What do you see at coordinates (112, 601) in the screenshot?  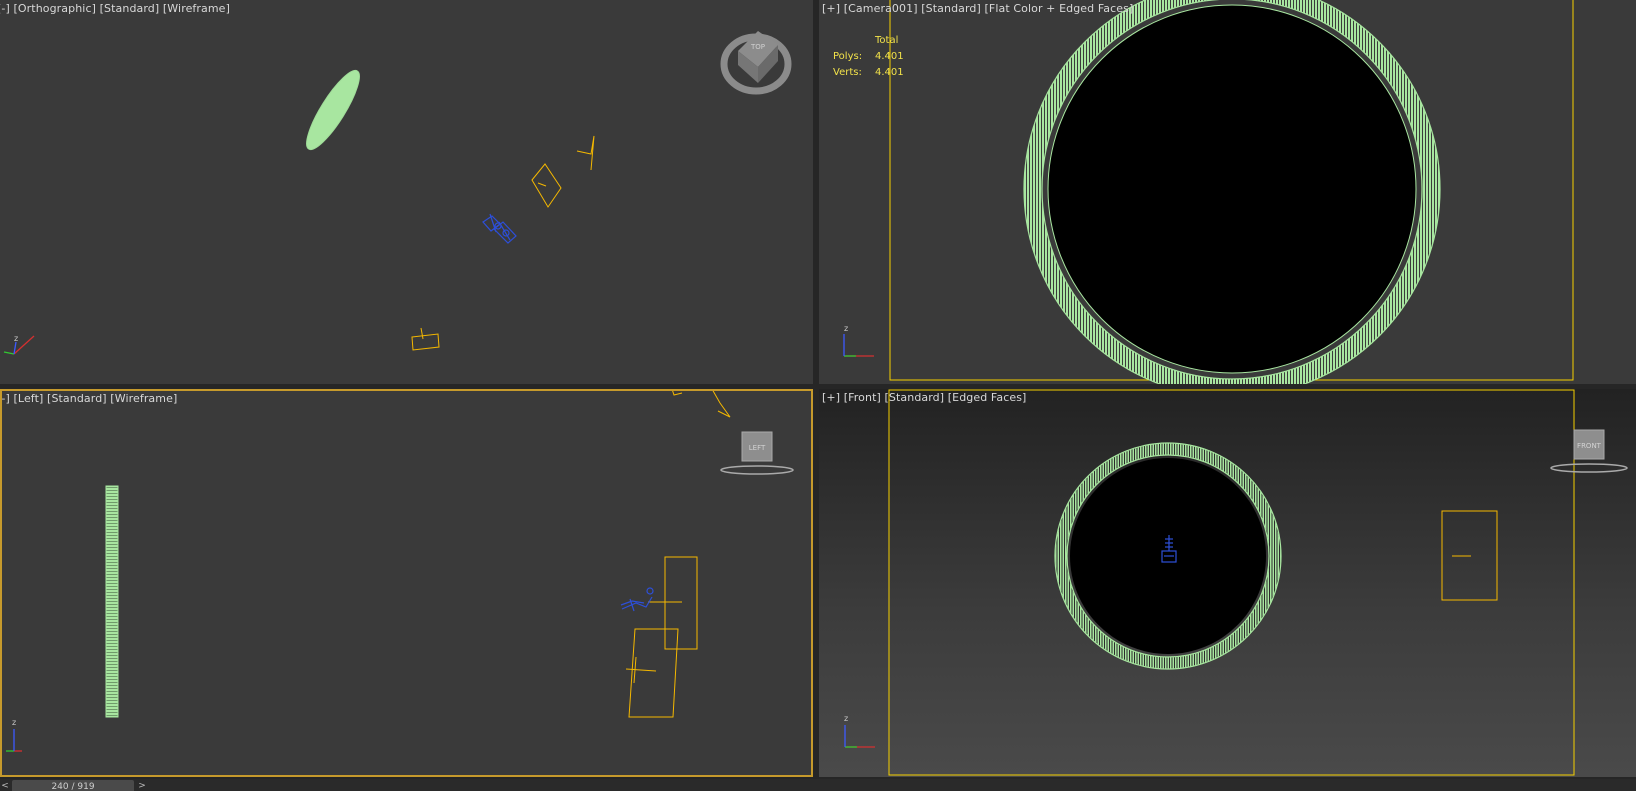 I see `ring-object-side` at bounding box center [112, 601].